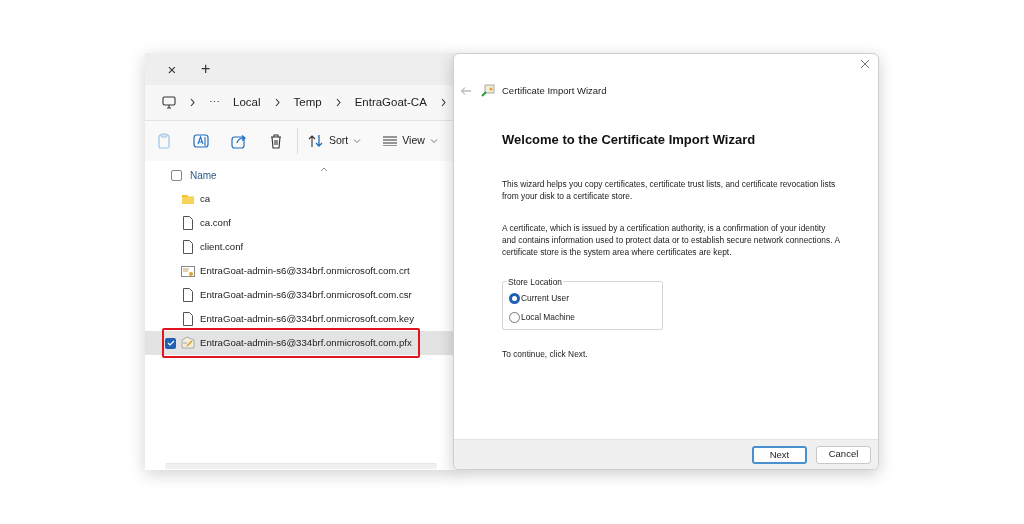 This screenshot has height=524, width=1024. What do you see at coordinates (306, 294) in the screenshot?
I see `file-name: EntraGoat-admin-s6@334brf.onmicrosoft.com.csr` at bounding box center [306, 294].